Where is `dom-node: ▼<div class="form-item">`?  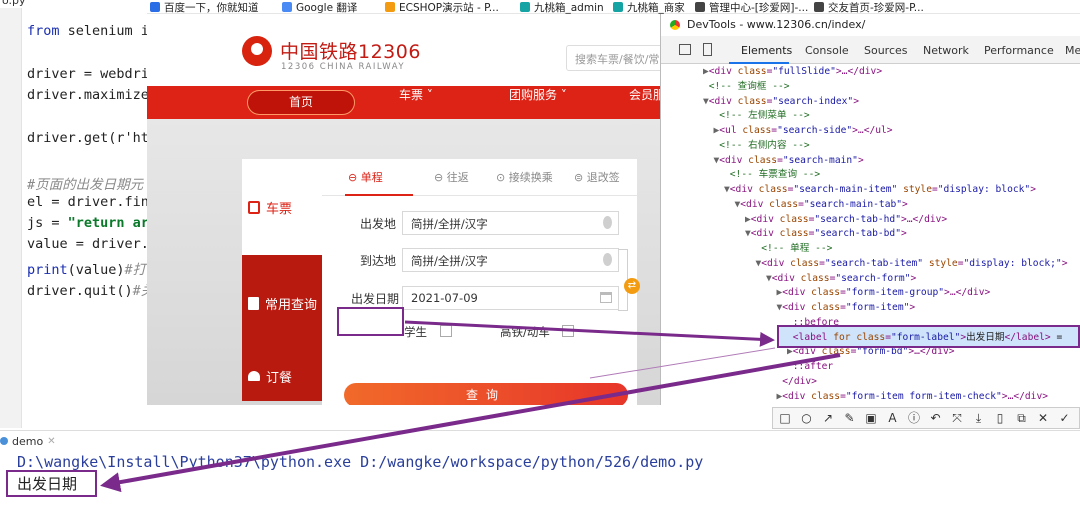 dom-node: ▼<div class="form-item"> is located at coordinates (846, 308).